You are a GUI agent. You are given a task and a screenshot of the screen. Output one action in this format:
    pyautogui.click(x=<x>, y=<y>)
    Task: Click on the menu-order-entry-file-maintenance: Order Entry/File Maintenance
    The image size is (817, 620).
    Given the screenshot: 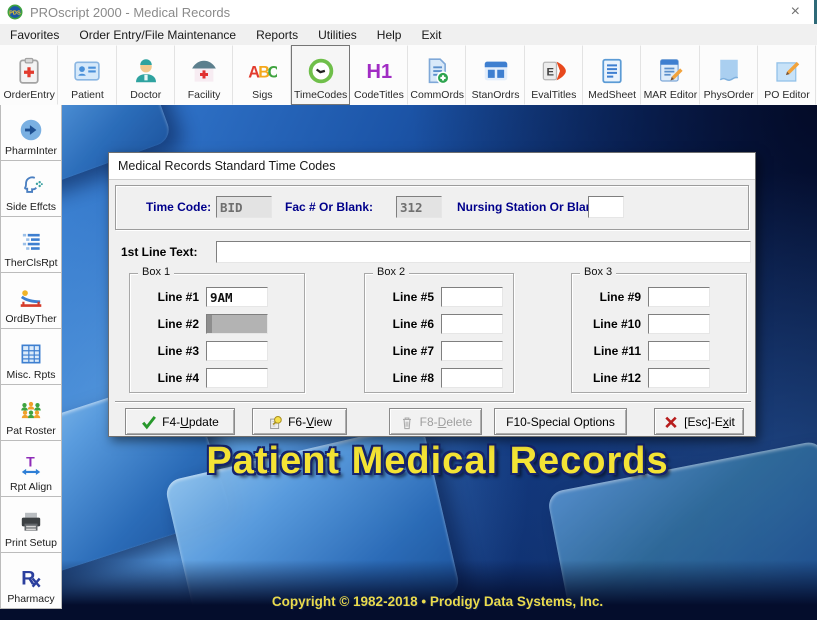 What is the action you would take?
    pyautogui.click(x=157, y=35)
    